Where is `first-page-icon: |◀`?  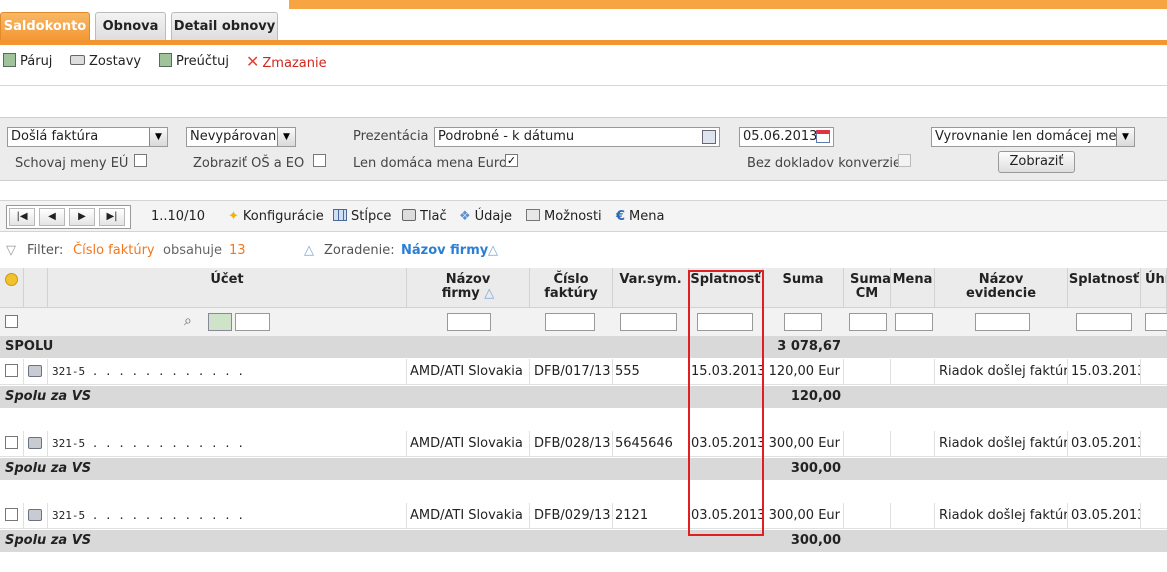 first-page-icon: |◀ is located at coordinates (22, 217).